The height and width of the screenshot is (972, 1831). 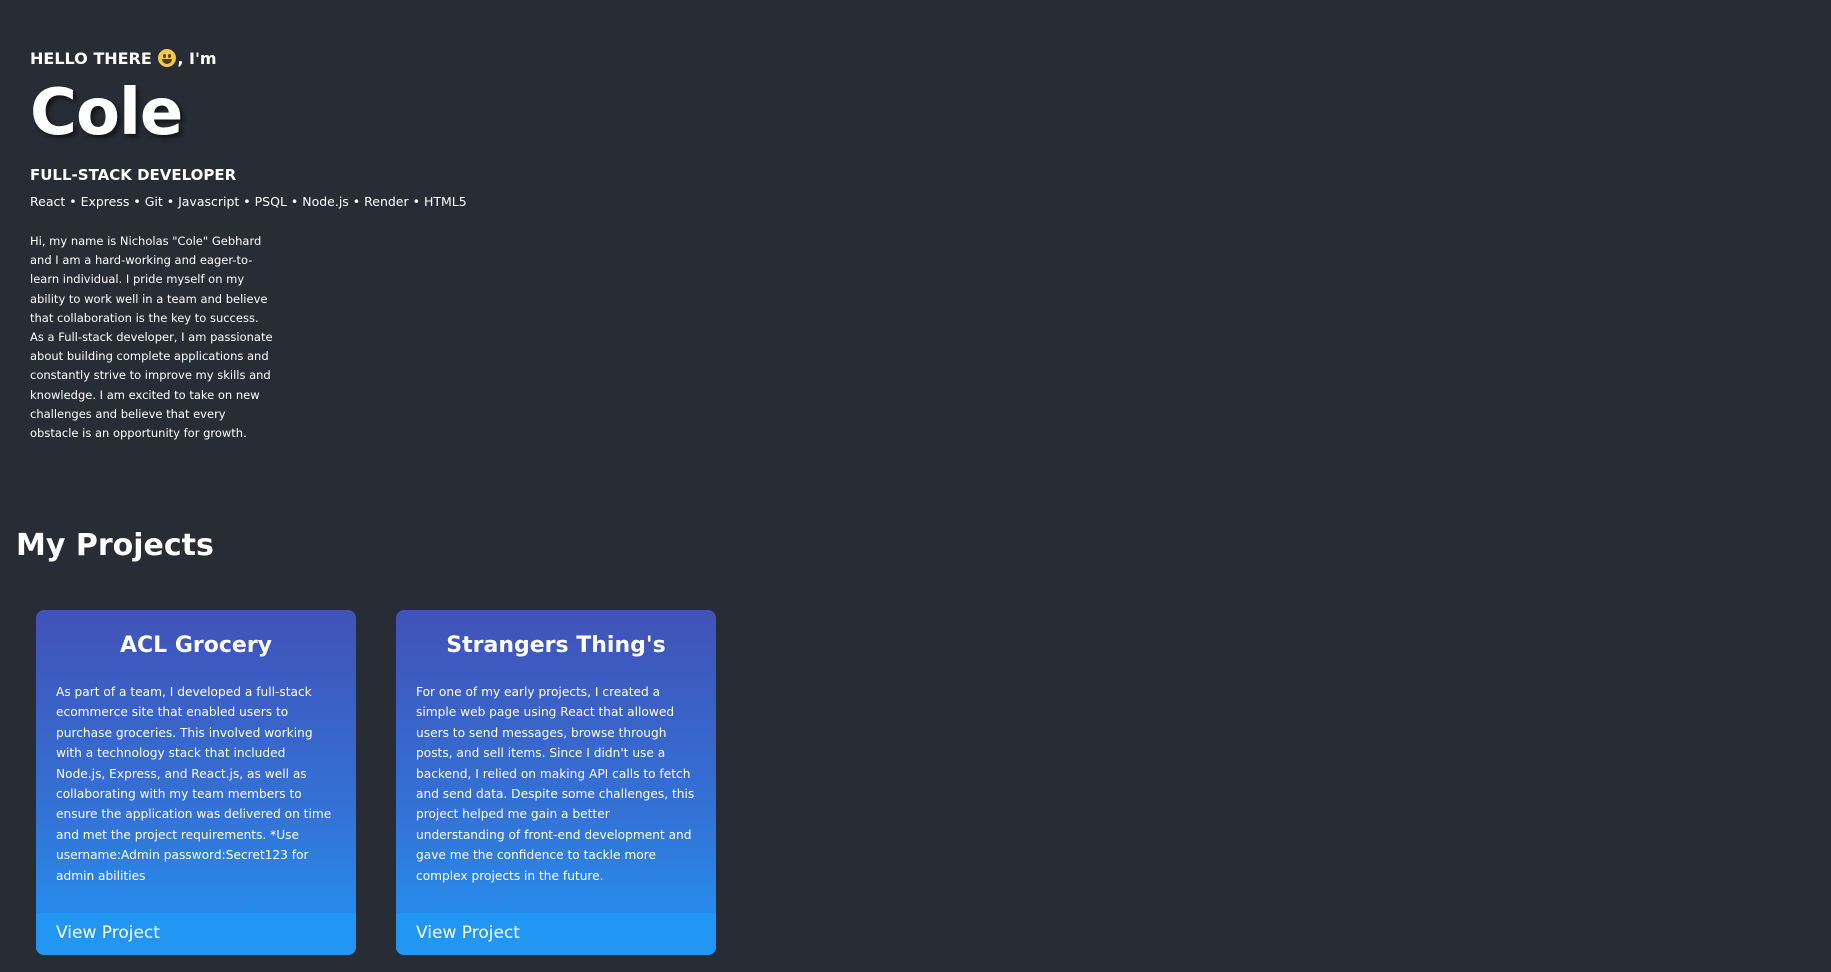 I want to click on project-title: Strangers Thing's, so click(x=556, y=645).